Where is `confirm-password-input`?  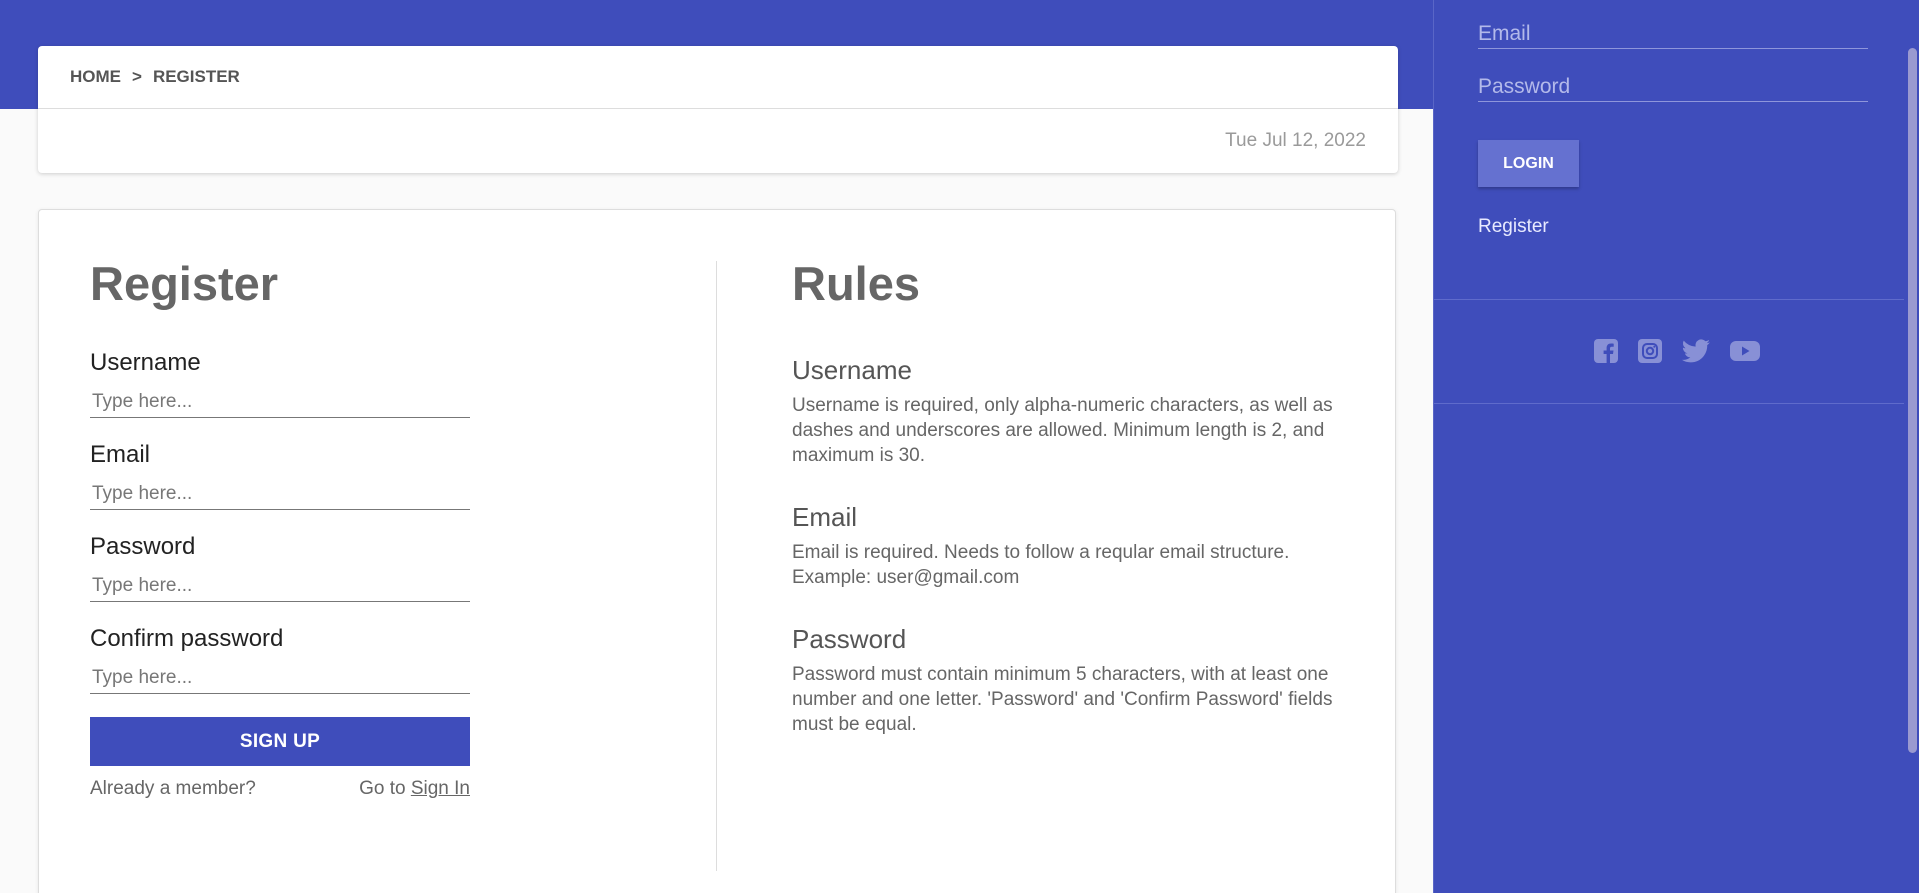 confirm-password-input is located at coordinates (280, 678).